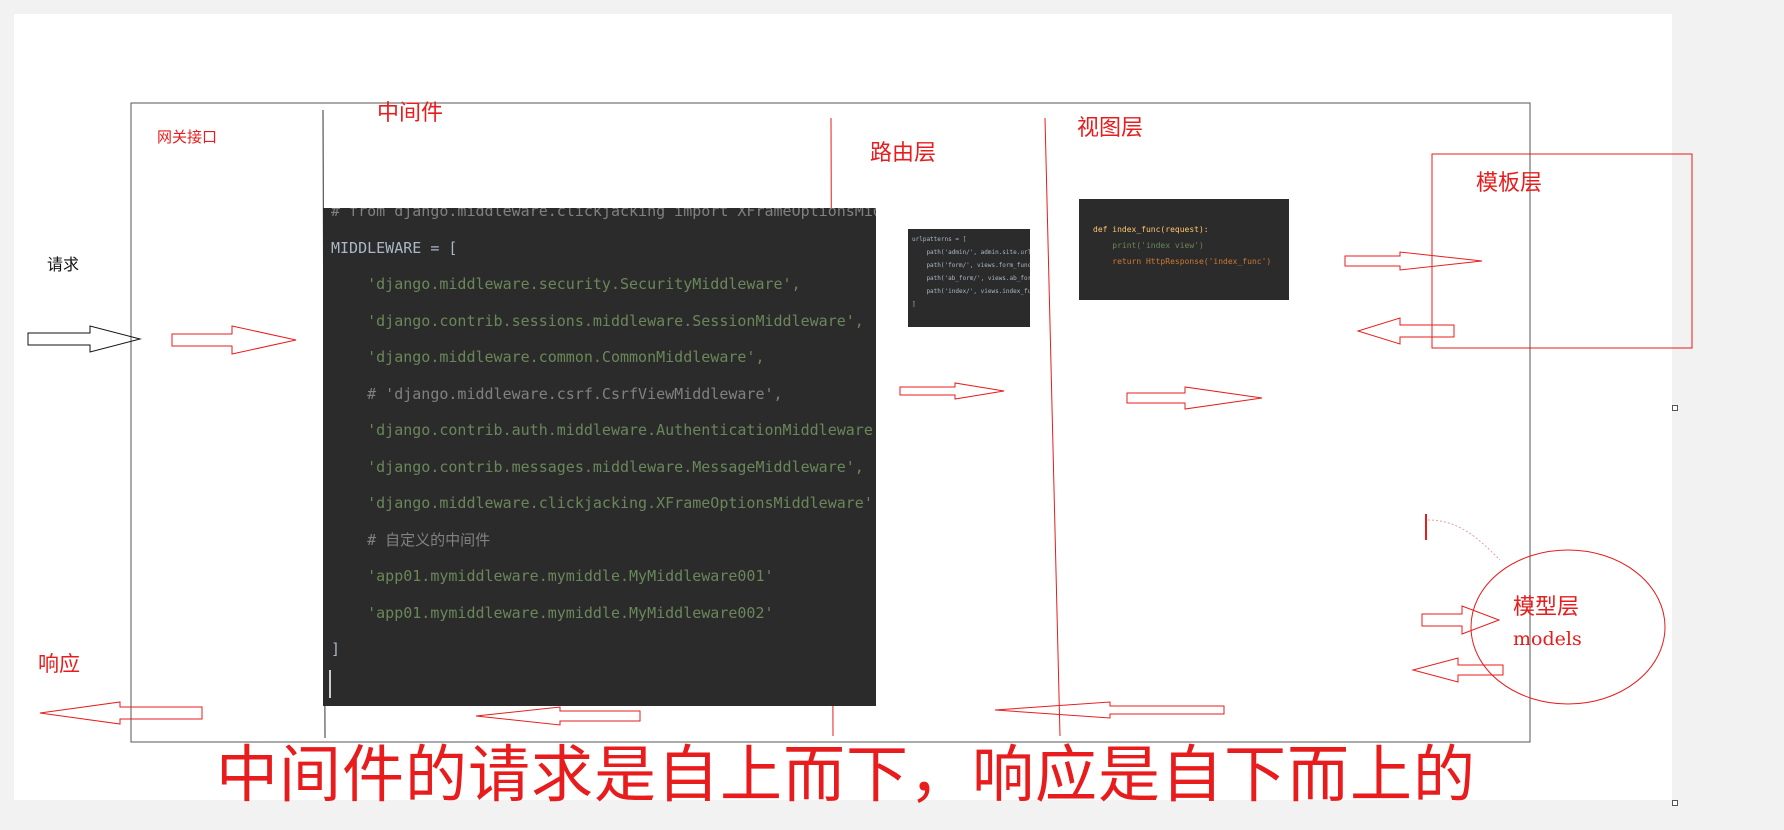 The image size is (1784, 830). Describe the element at coordinates (1148, 245) in the screenshot. I see `view-code-line: print('index view')` at that location.